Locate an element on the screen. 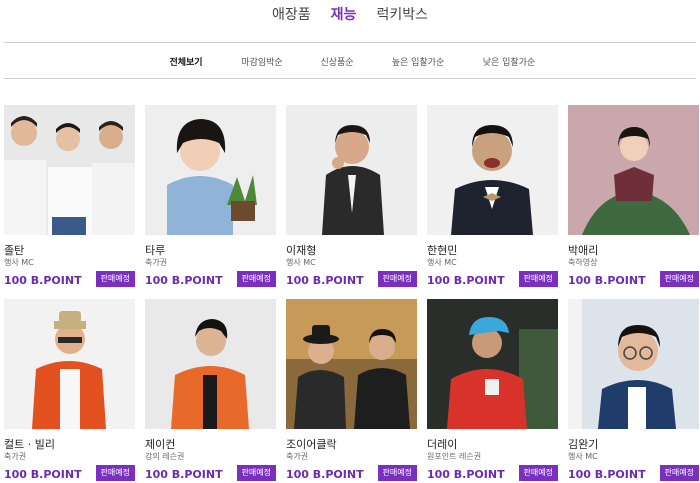  product-card: 판매예정 컬트 · 빌리 축가권 100 B.POINT is located at coordinates (69, 390).